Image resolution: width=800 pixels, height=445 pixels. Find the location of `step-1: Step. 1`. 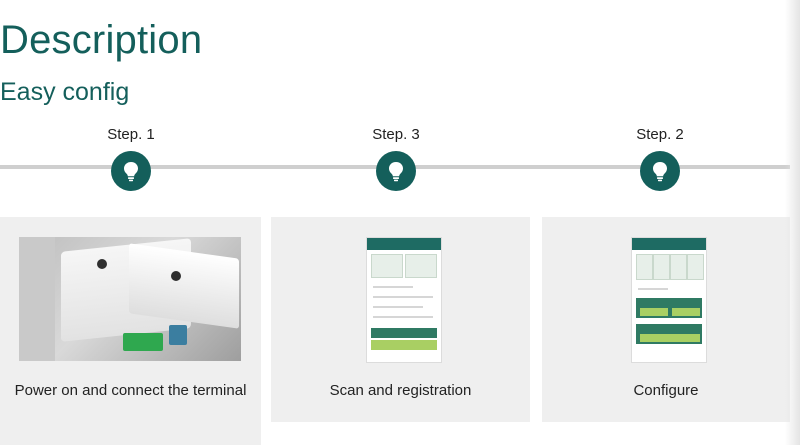

step-1: Step. 1 is located at coordinates (131, 158).